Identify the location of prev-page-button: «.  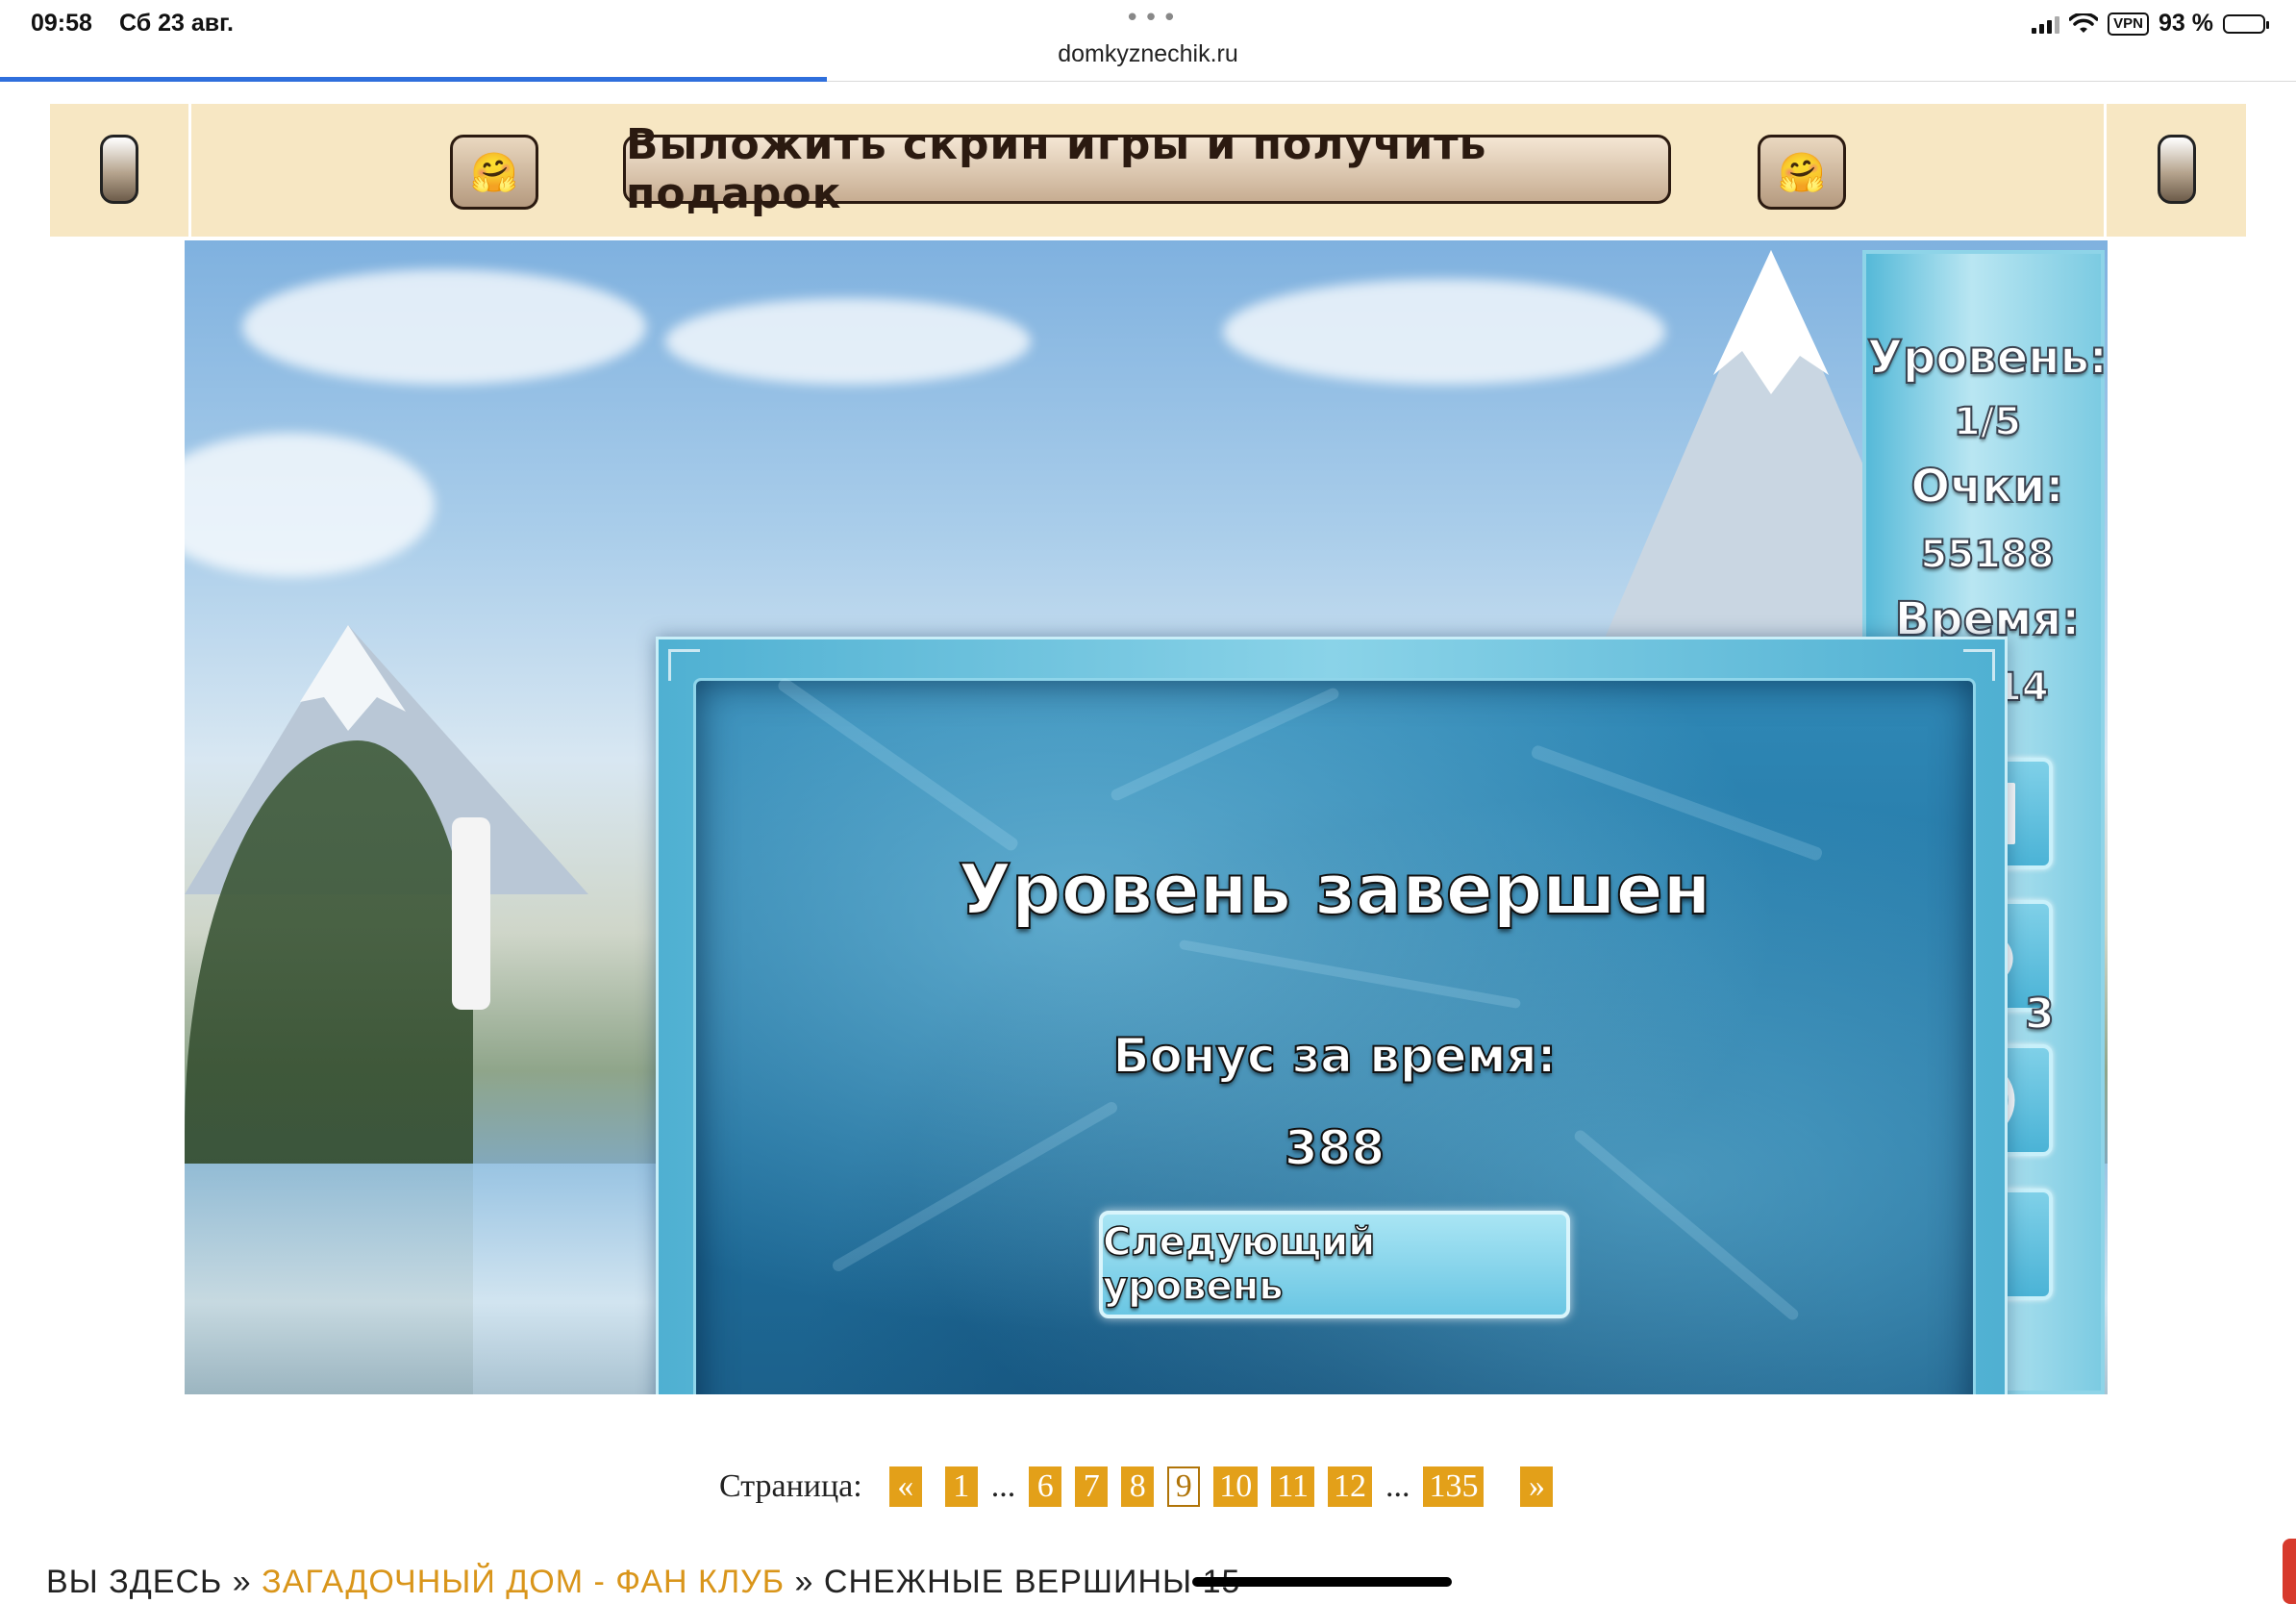
(905, 1486).